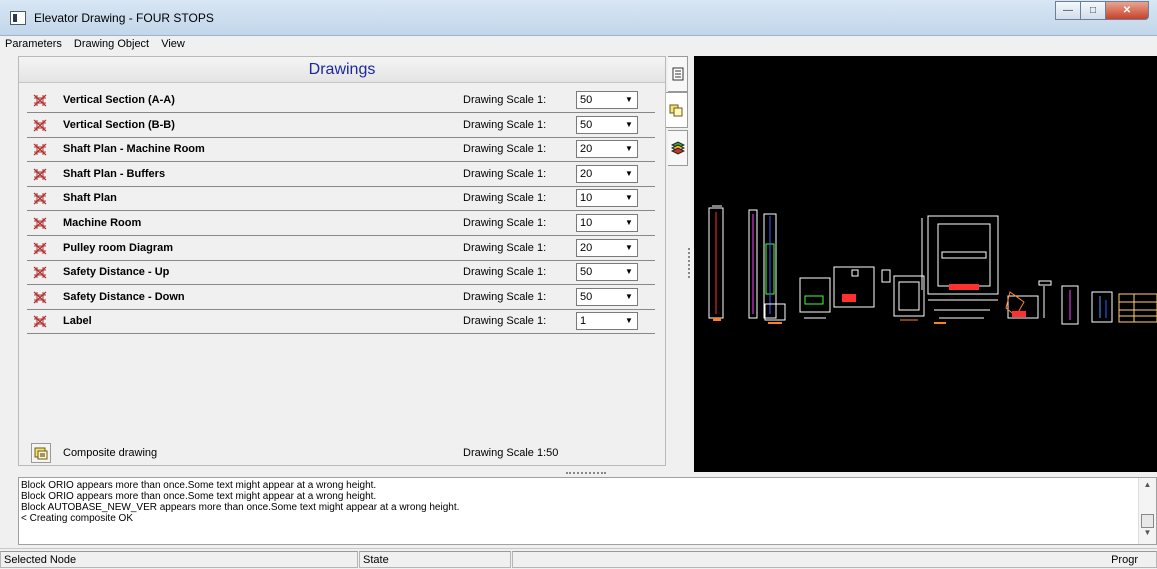  Describe the element at coordinates (341, 224) in the screenshot. I see `drawing-row: Machine Room Drawing Scale 1: 10 ▼` at that location.